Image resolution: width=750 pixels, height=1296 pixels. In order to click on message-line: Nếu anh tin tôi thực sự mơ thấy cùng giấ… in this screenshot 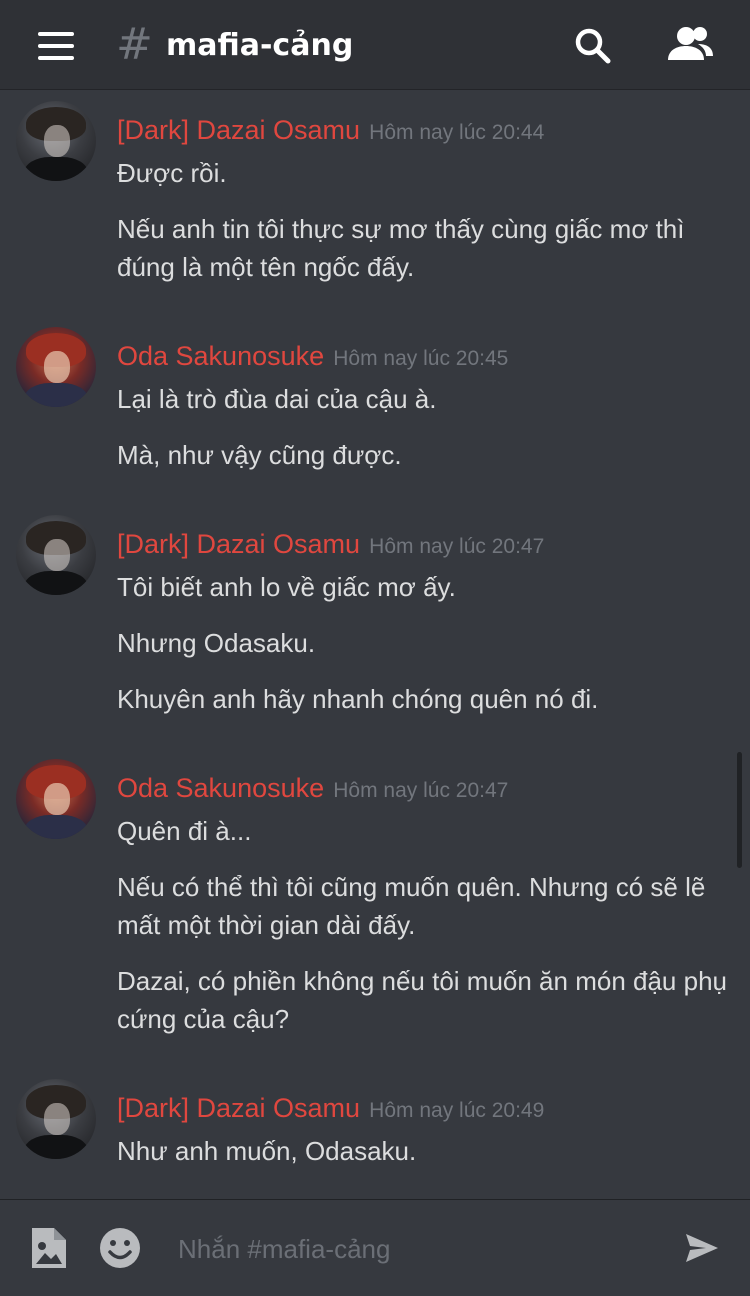, I will do `click(401, 248)`.